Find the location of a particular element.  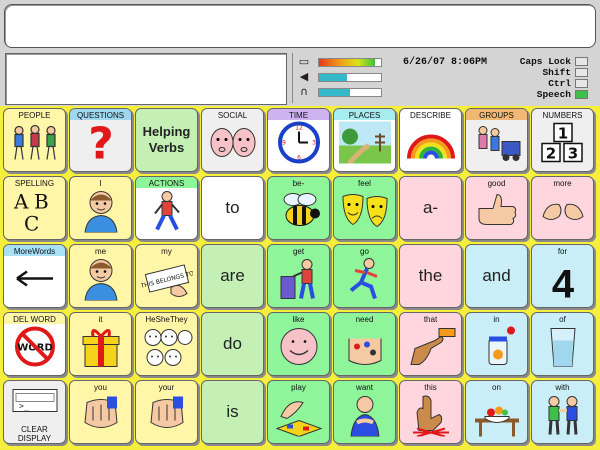

symbol-button-is: is is located at coordinates (232, 412).